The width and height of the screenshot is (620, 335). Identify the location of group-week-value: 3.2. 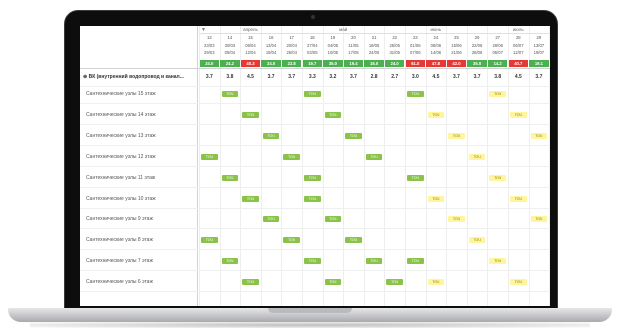
(333, 77).